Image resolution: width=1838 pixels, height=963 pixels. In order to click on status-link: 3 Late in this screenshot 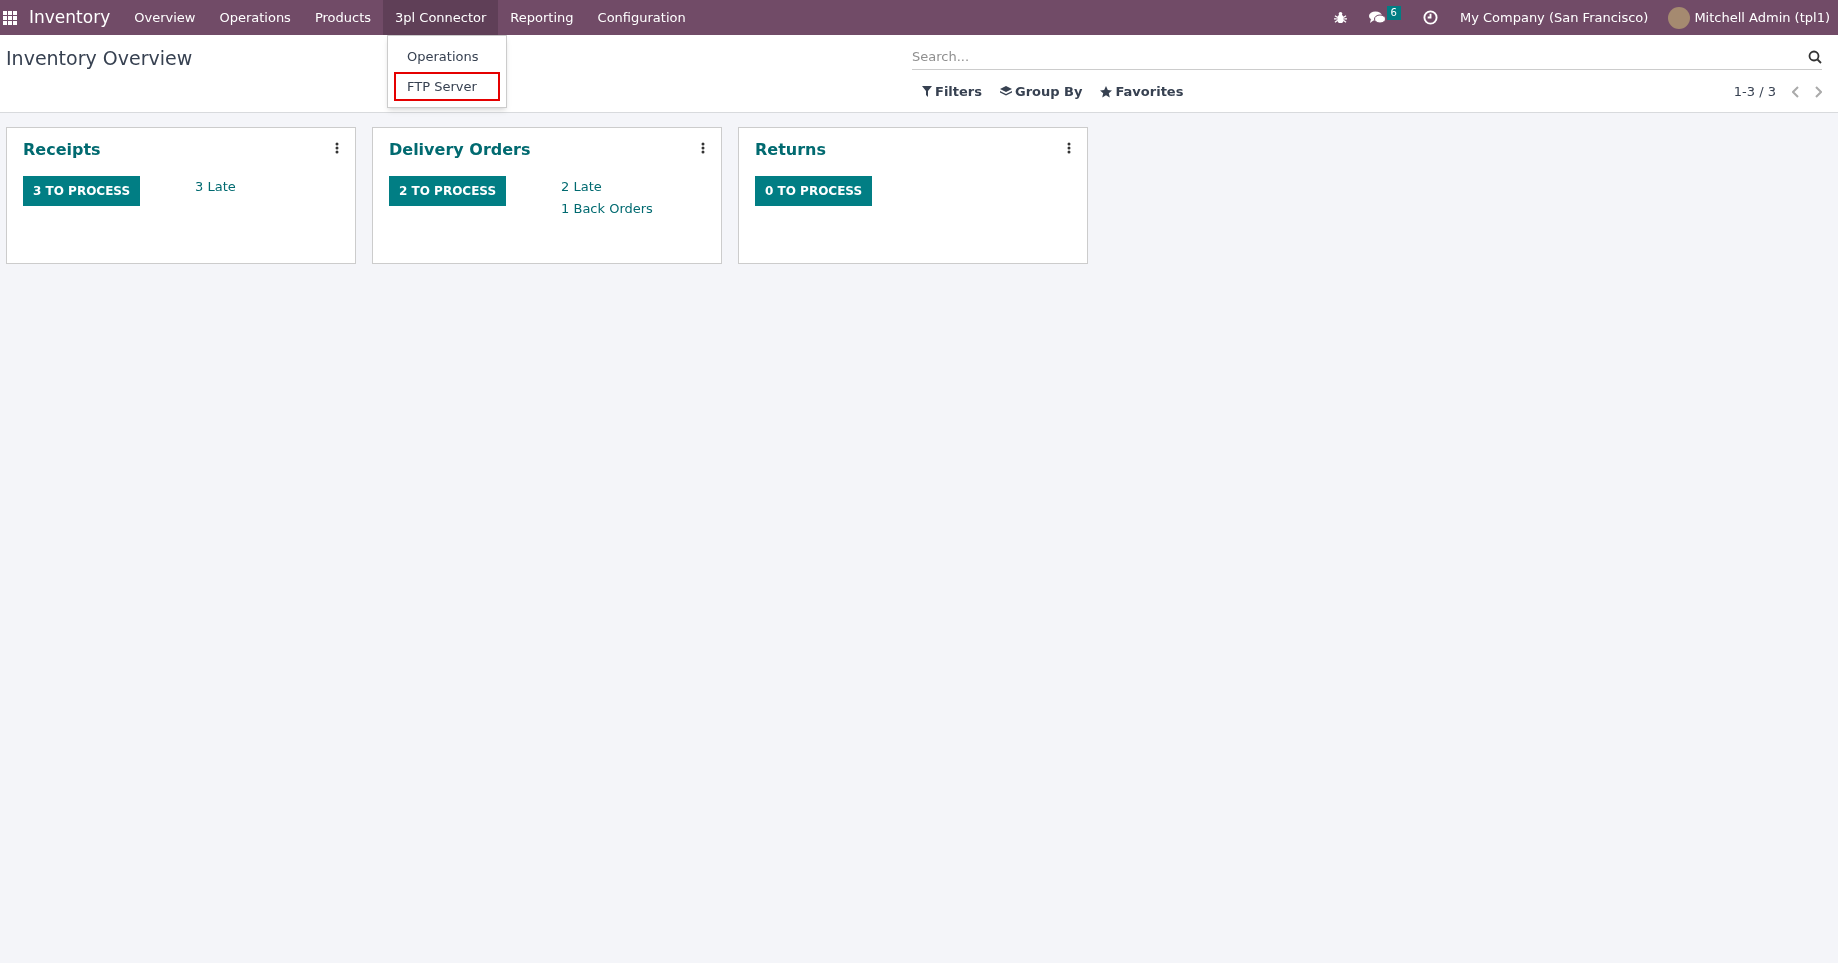, I will do `click(215, 187)`.